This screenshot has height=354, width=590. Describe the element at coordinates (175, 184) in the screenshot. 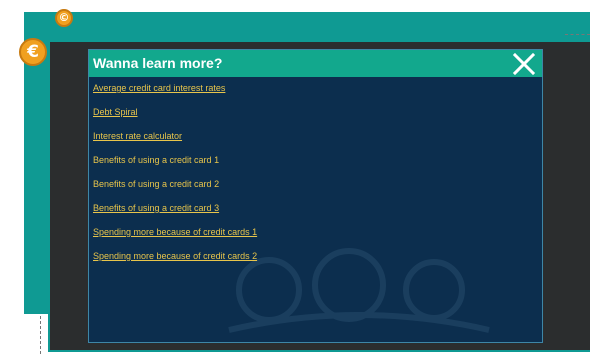

I see `resource-link: Benefits of using a credit card 2` at that location.